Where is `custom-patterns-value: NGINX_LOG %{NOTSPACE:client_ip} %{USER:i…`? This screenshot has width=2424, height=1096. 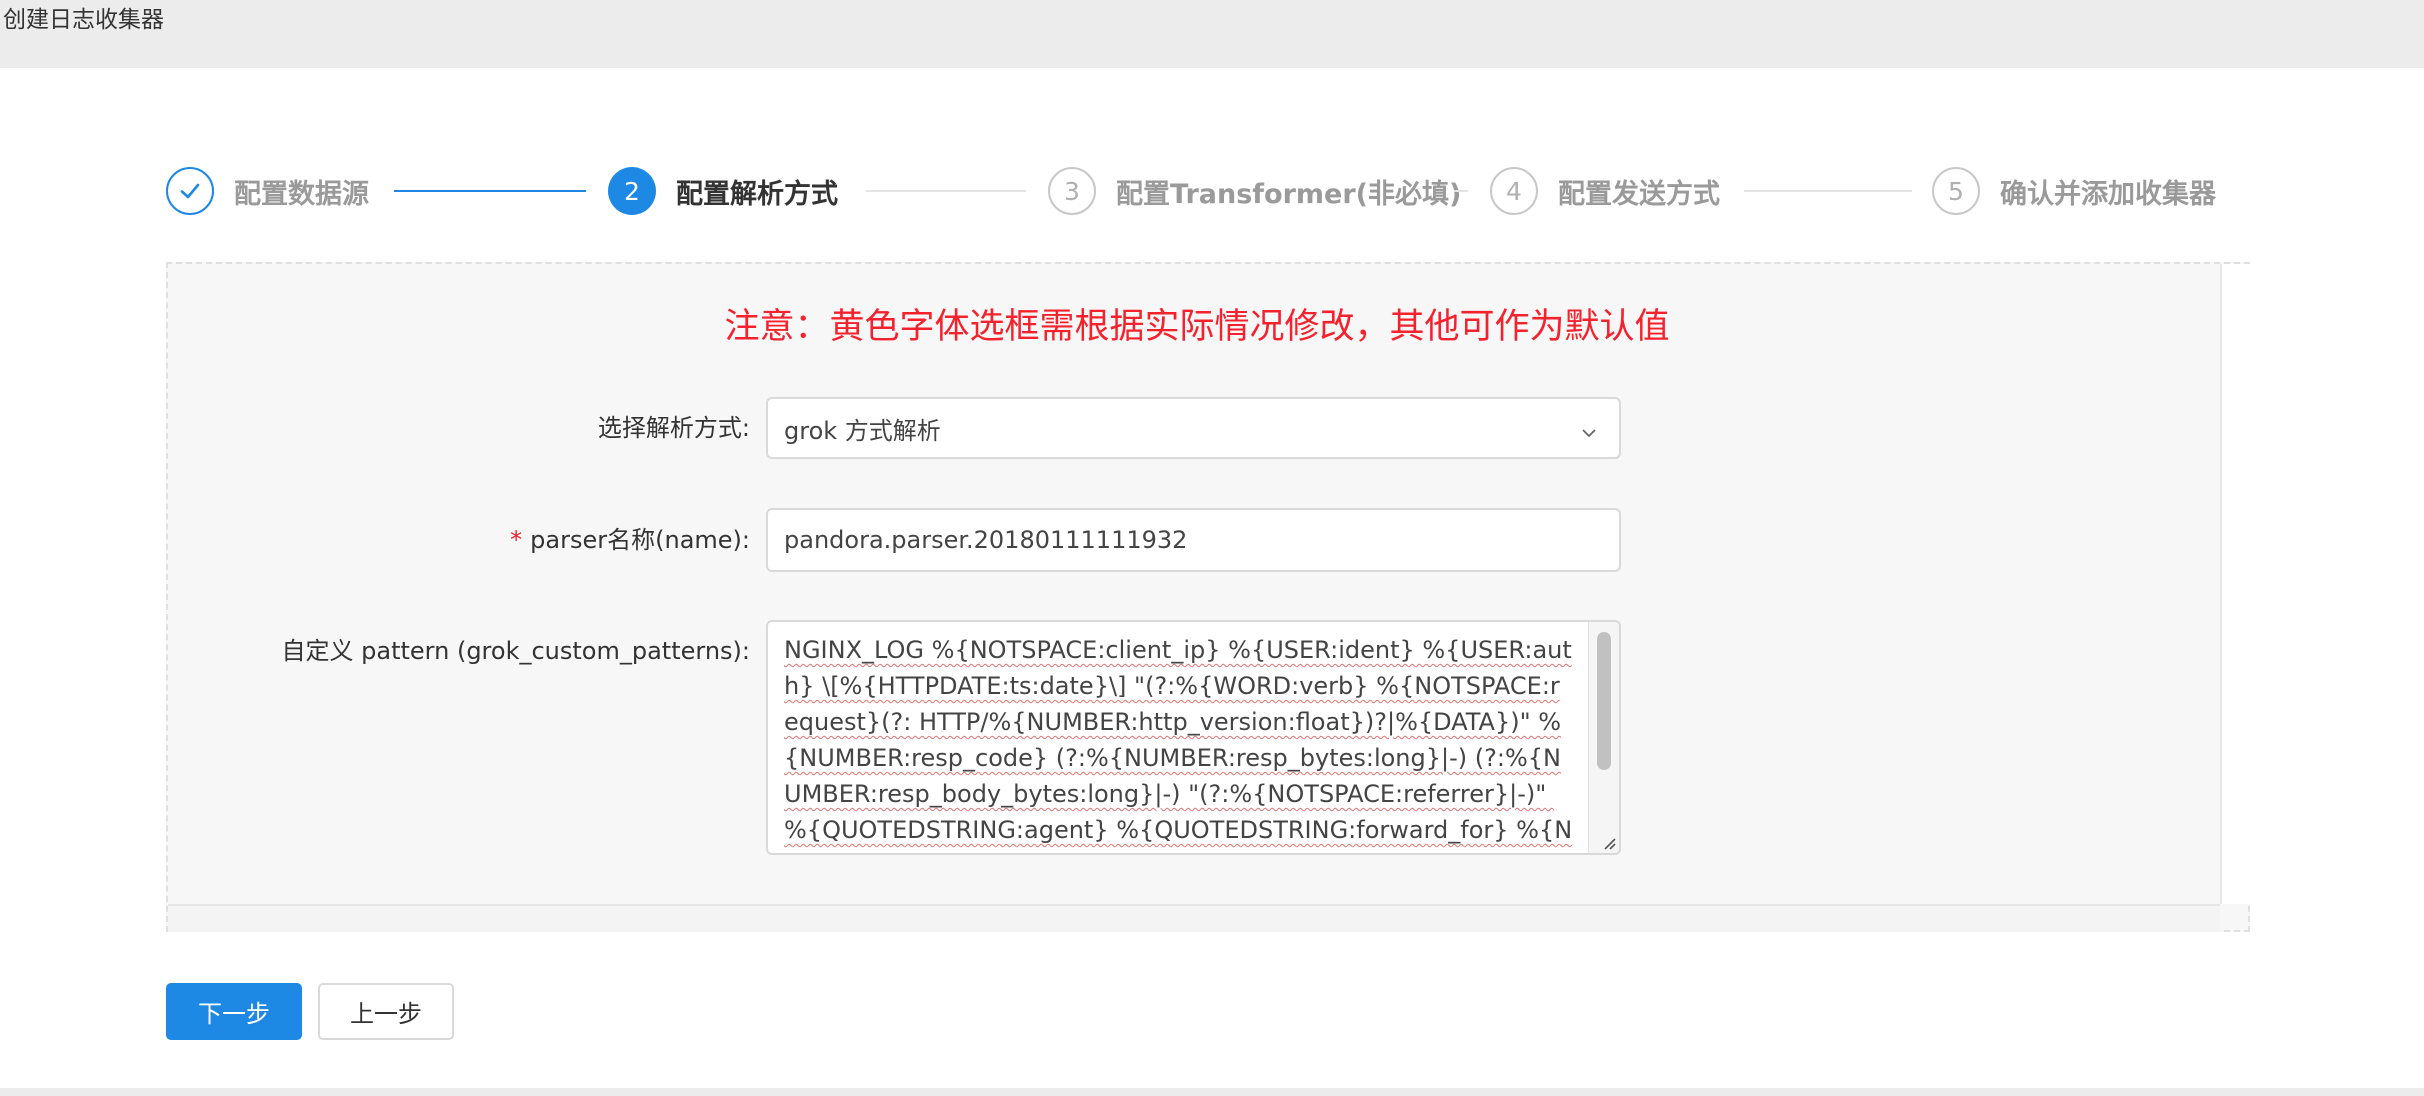
custom-patterns-value: NGINX_LOG %{NOTSPACE:client_ip} %{USER:i… is located at coordinates (1178, 744).